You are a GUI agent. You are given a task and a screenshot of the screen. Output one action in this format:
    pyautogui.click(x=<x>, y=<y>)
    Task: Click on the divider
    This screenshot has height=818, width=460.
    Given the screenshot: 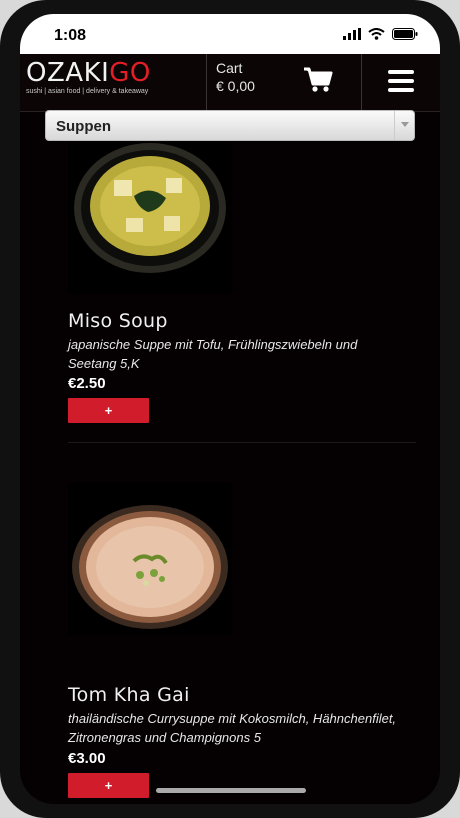 What is the action you would take?
    pyautogui.click(x=242, y=442)
    